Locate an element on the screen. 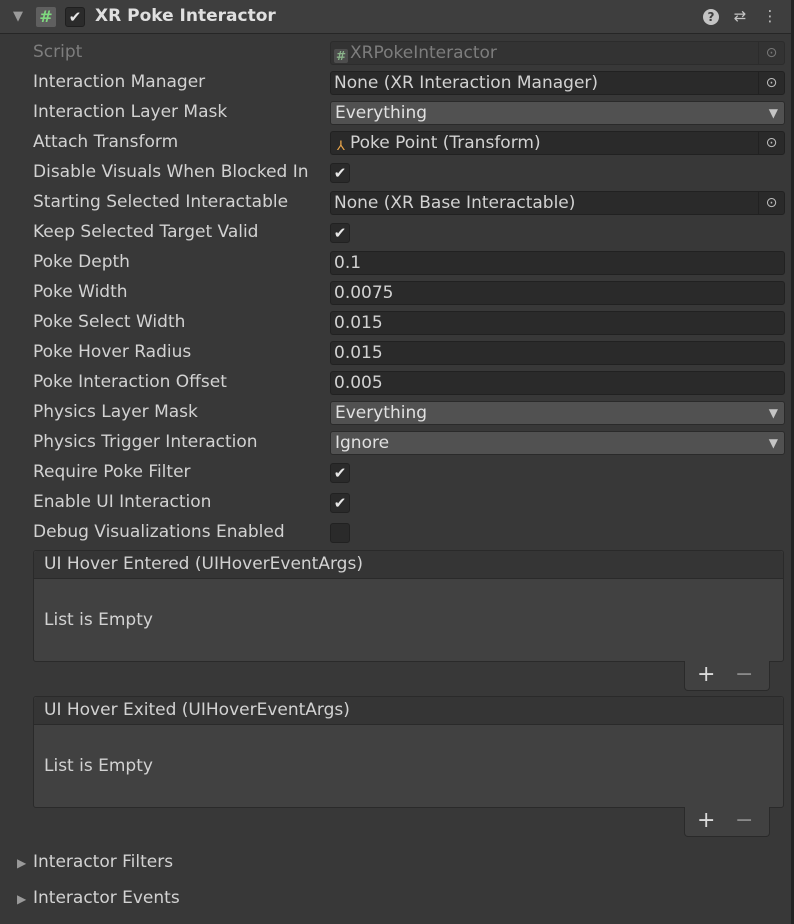  row-debug-visualizations: Debug Visualizations Enabled is located at coordinates (397, 533).